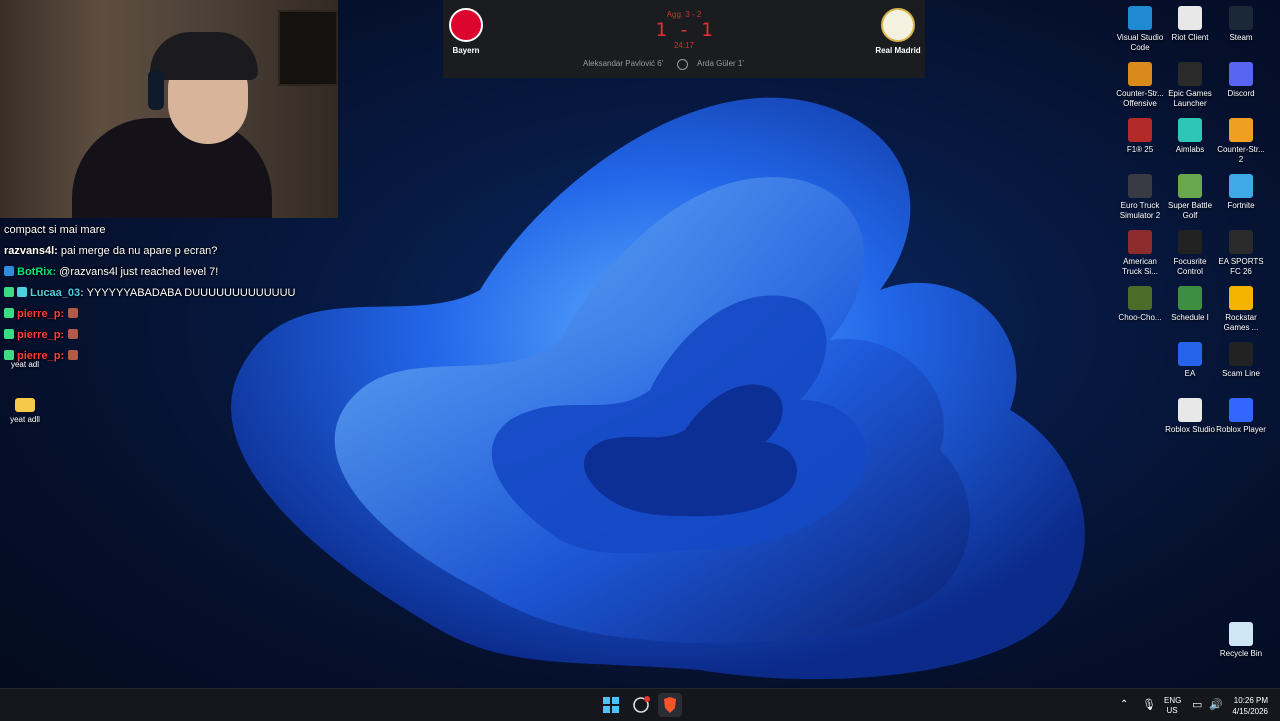 The width and height of the screenshot is (1280, 721). What do you see at coordinates (1241, 373) in the screenshot?
I see `desktop-icon-label: Scam Line` at bounding box center [1241, 373].